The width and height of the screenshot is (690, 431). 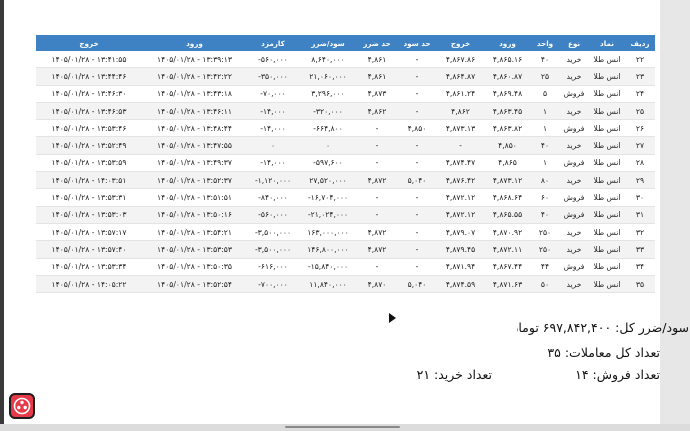 I want to click on table-cell: ۴,۸۶۷.۴۴, so click(x=507, y=267).